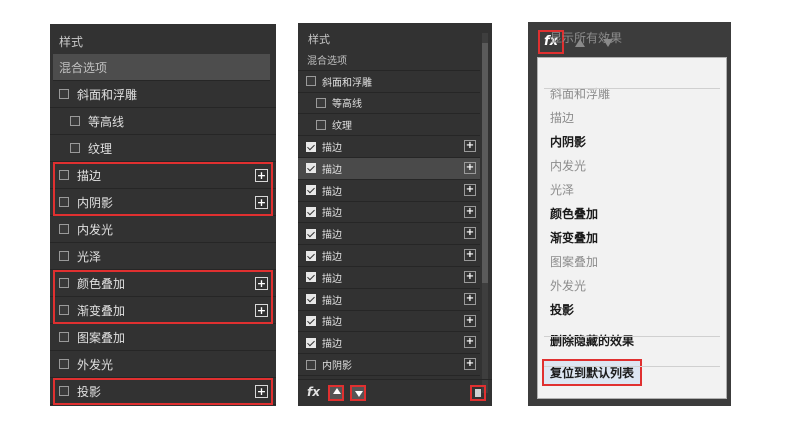 This screenshot has width=800, height=430. What do you see at coordinates (358, 393) in the screenshot?
I see `move-down-button` at bounding box center [358, 393].